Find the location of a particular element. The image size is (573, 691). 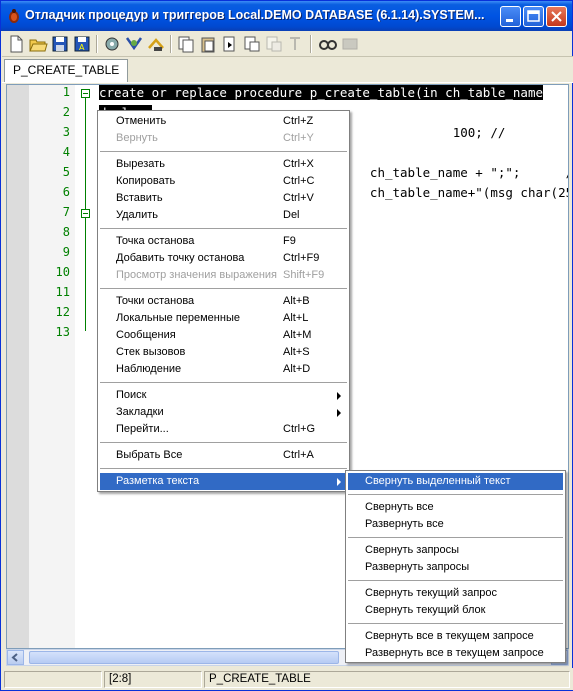

line-number: 3 is located at coordinates (66, 132).